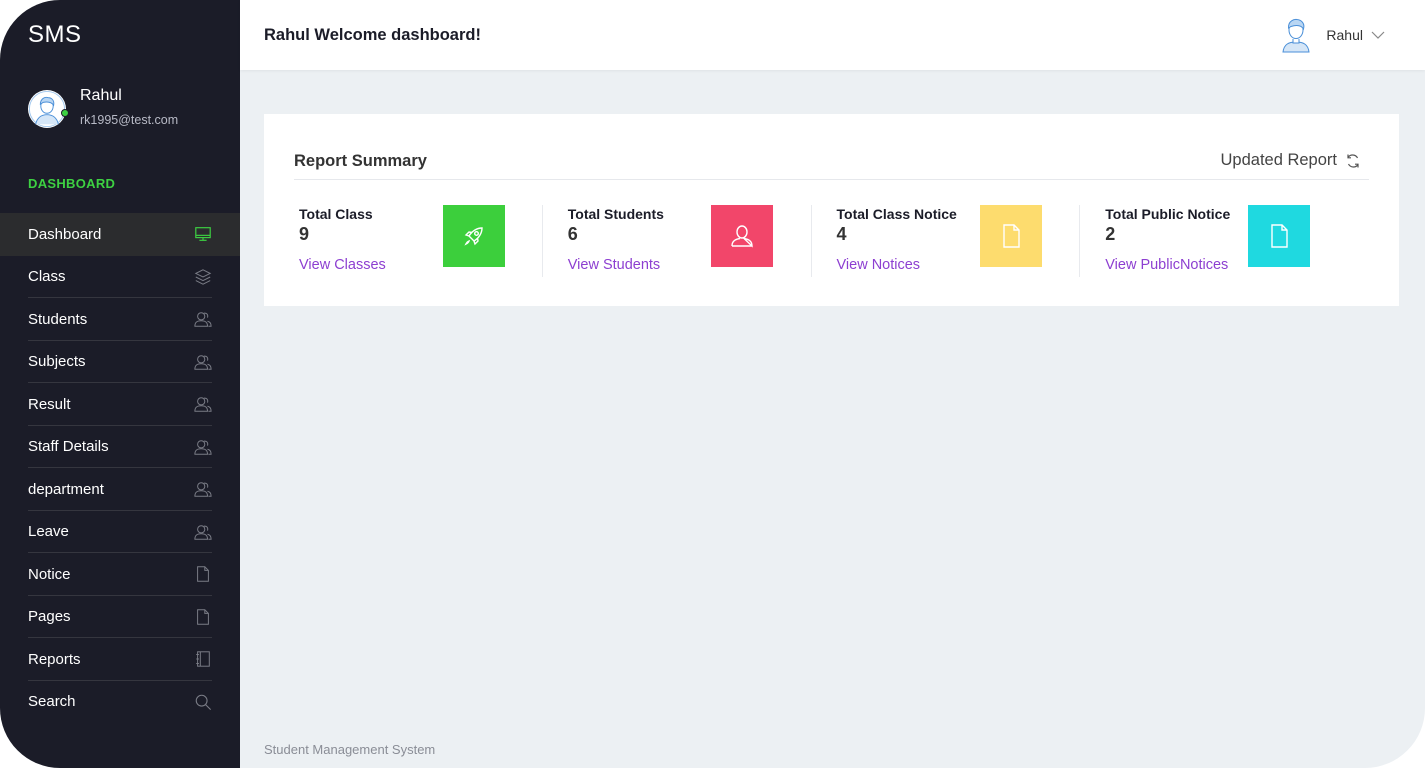 The width and height of the screenshot is (1425, 768). I want to click on sidebar-item-label: Pages, so click(49, 617).